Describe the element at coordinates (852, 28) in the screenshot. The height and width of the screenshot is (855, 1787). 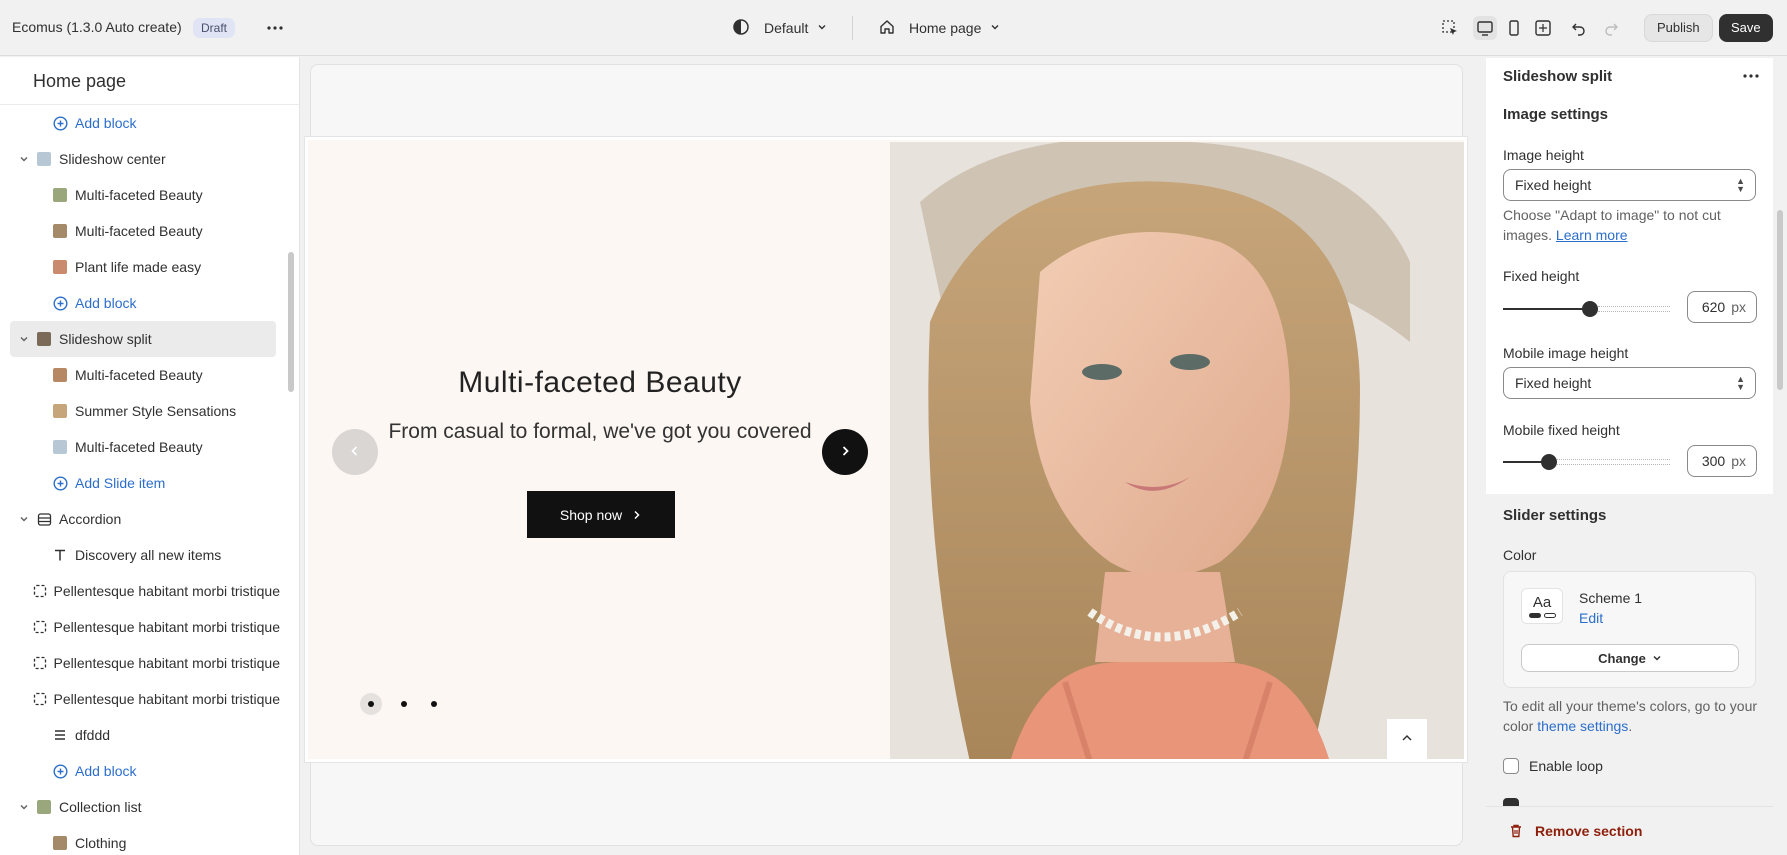
I see `divider` at that location.